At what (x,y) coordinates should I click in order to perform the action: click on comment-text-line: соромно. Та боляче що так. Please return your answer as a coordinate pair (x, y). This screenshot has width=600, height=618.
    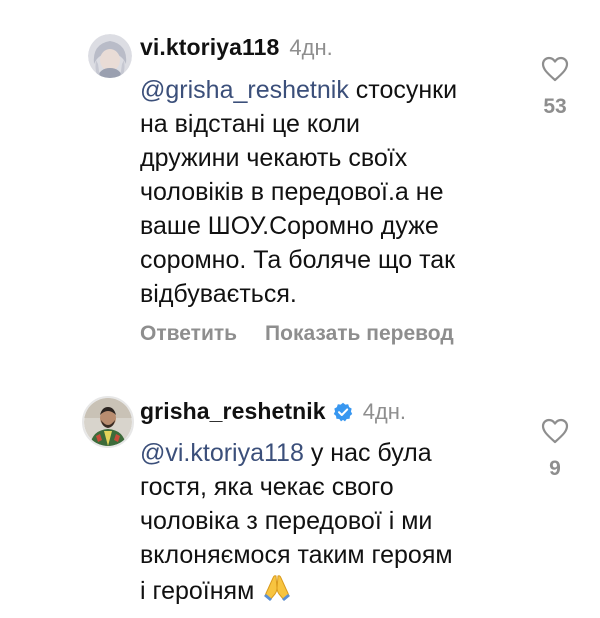
    Looking at the image, I should click on (298, 260).